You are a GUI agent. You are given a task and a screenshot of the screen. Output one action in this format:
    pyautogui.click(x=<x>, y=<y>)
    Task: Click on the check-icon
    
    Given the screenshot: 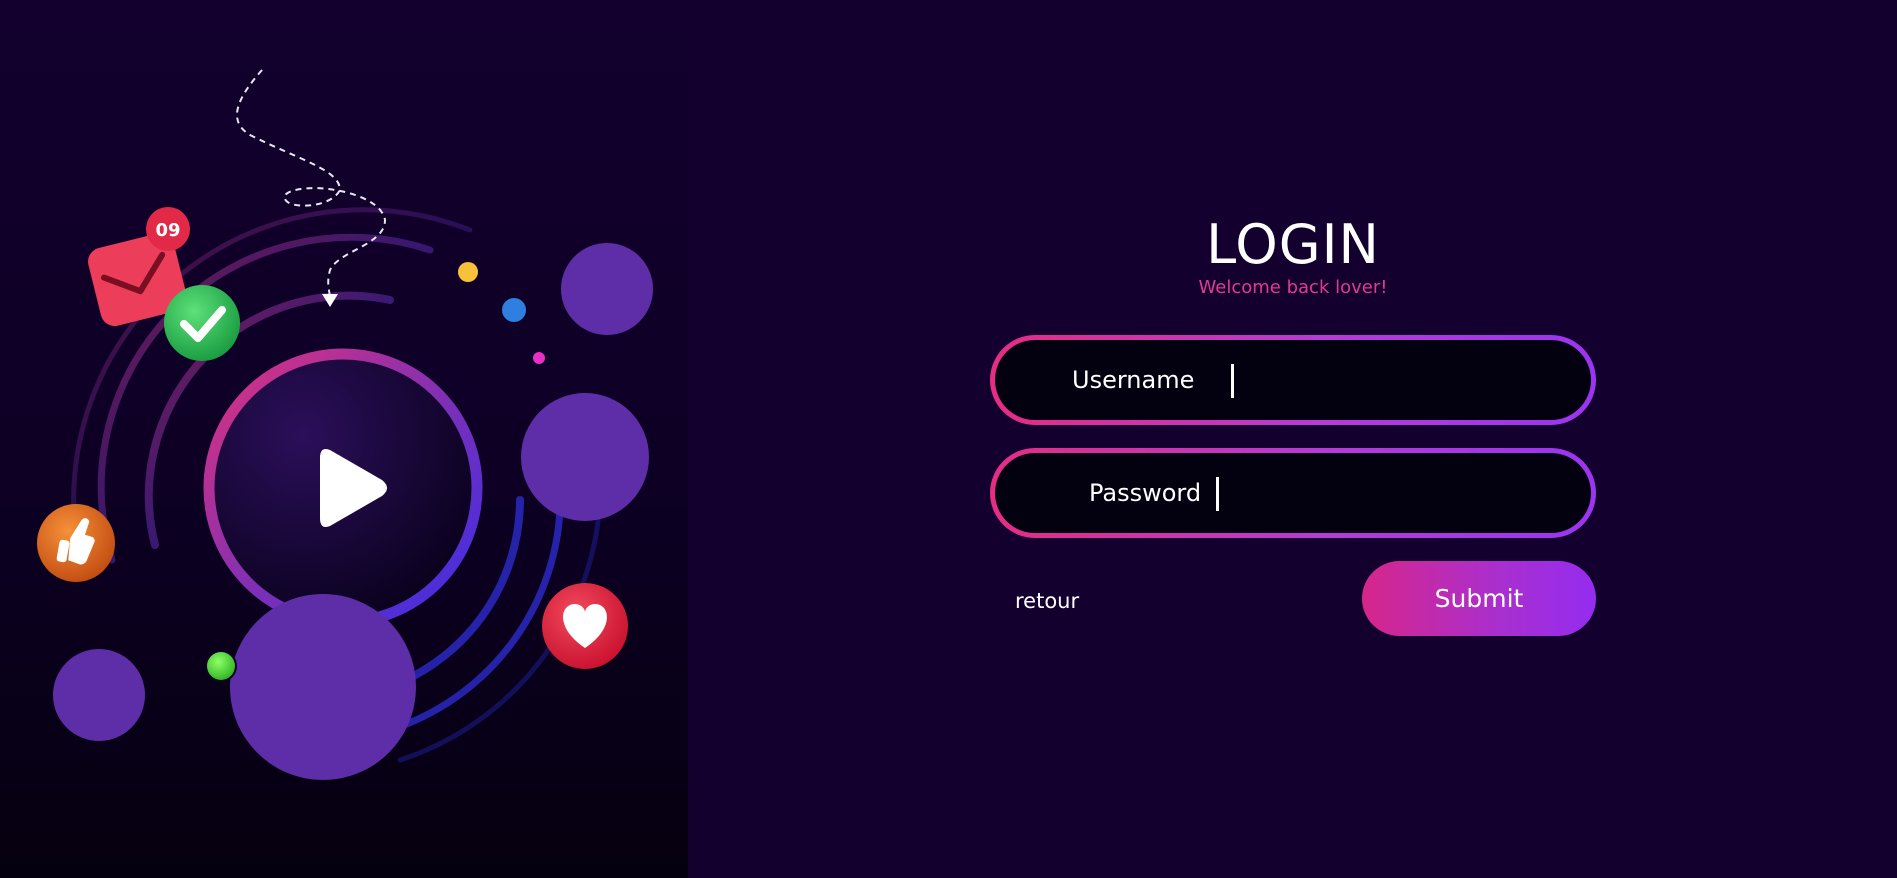 What is the action you would take?
    pyautogui.click(x=202, y=323)
    